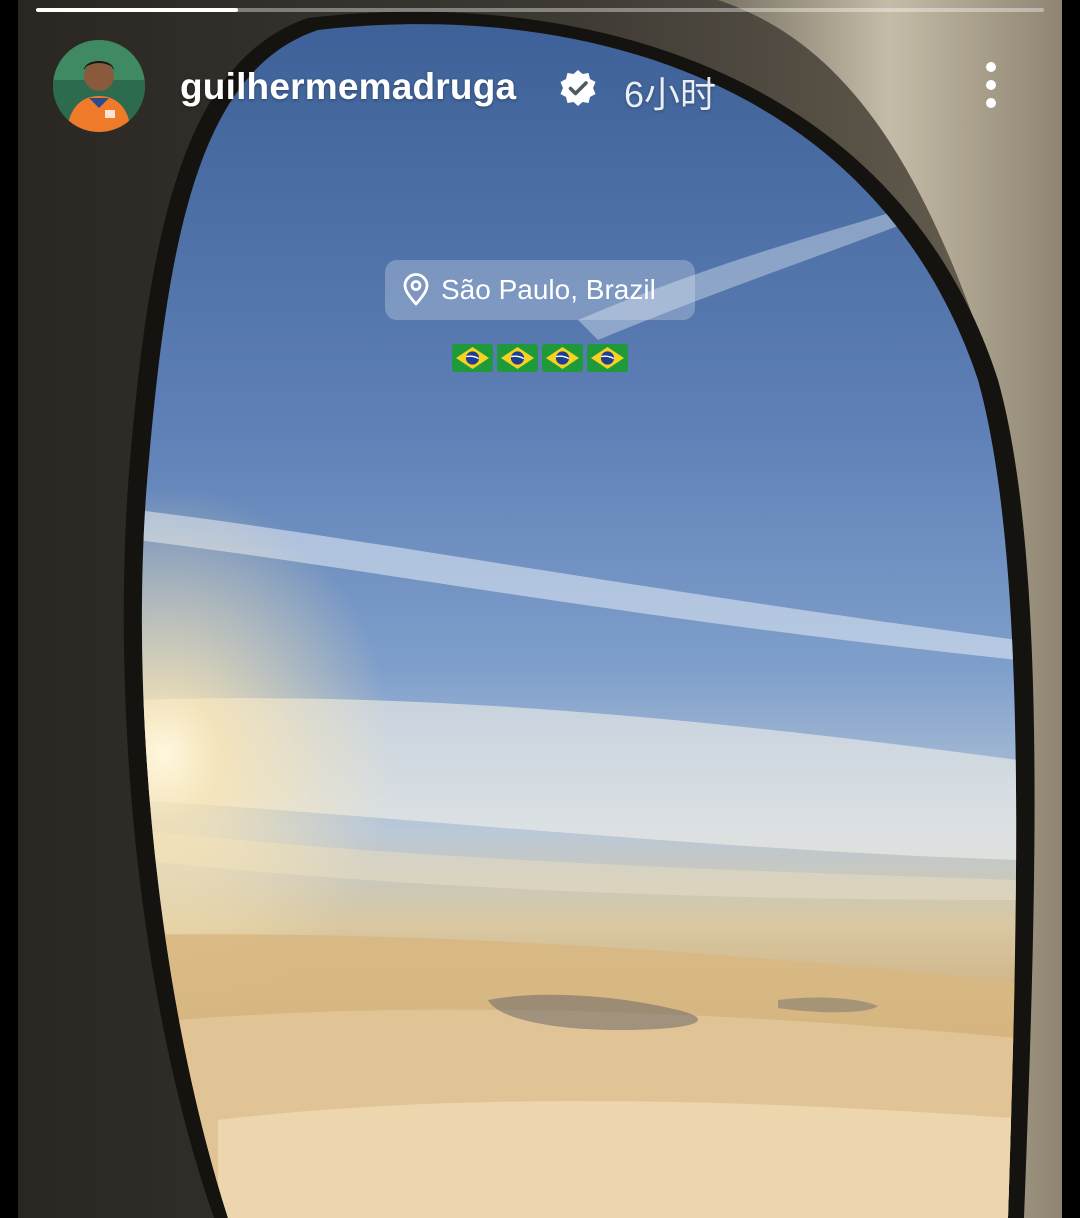  I want to click on timestamp: 6小时, so click(670, 94).